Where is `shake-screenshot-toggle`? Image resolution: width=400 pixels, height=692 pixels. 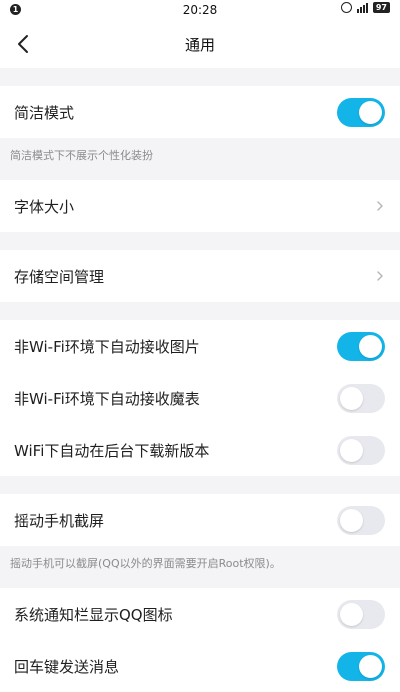 shake-screenshot-toggle is located at coordinates (361, 520).